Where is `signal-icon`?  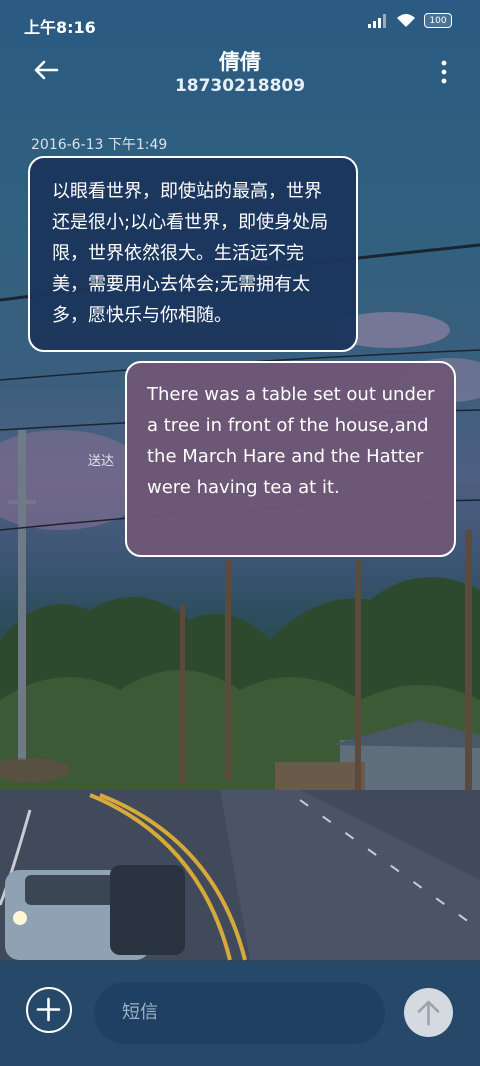 signal-icon is located at coordinates (377, 21).